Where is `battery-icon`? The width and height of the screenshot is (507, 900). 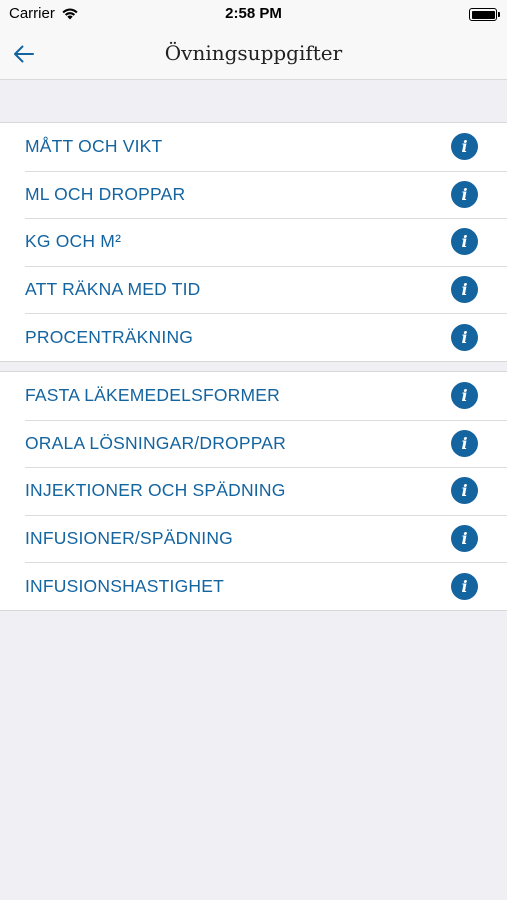 battery-icon is located at coordinates (484, 14).